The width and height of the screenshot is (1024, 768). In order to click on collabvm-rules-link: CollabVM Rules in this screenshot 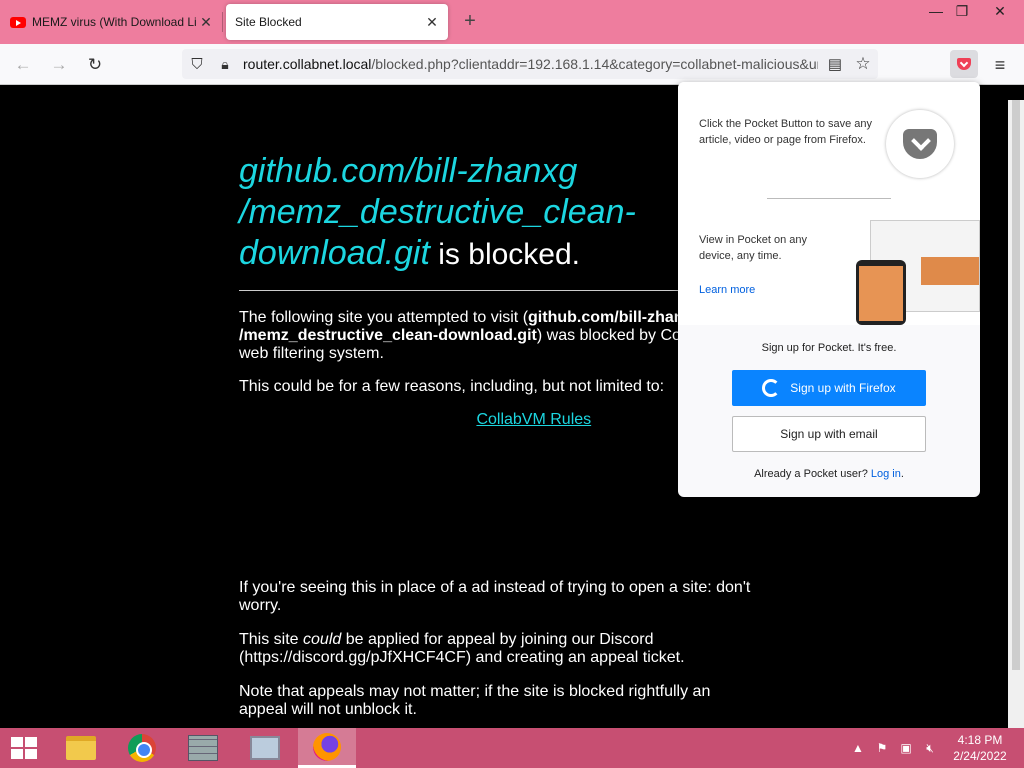, I will do `click(533, 419)`.